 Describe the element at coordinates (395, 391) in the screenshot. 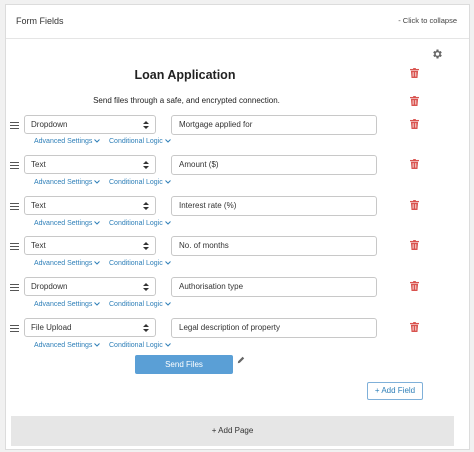

I see `add-field-button: + Add Field` at that location.